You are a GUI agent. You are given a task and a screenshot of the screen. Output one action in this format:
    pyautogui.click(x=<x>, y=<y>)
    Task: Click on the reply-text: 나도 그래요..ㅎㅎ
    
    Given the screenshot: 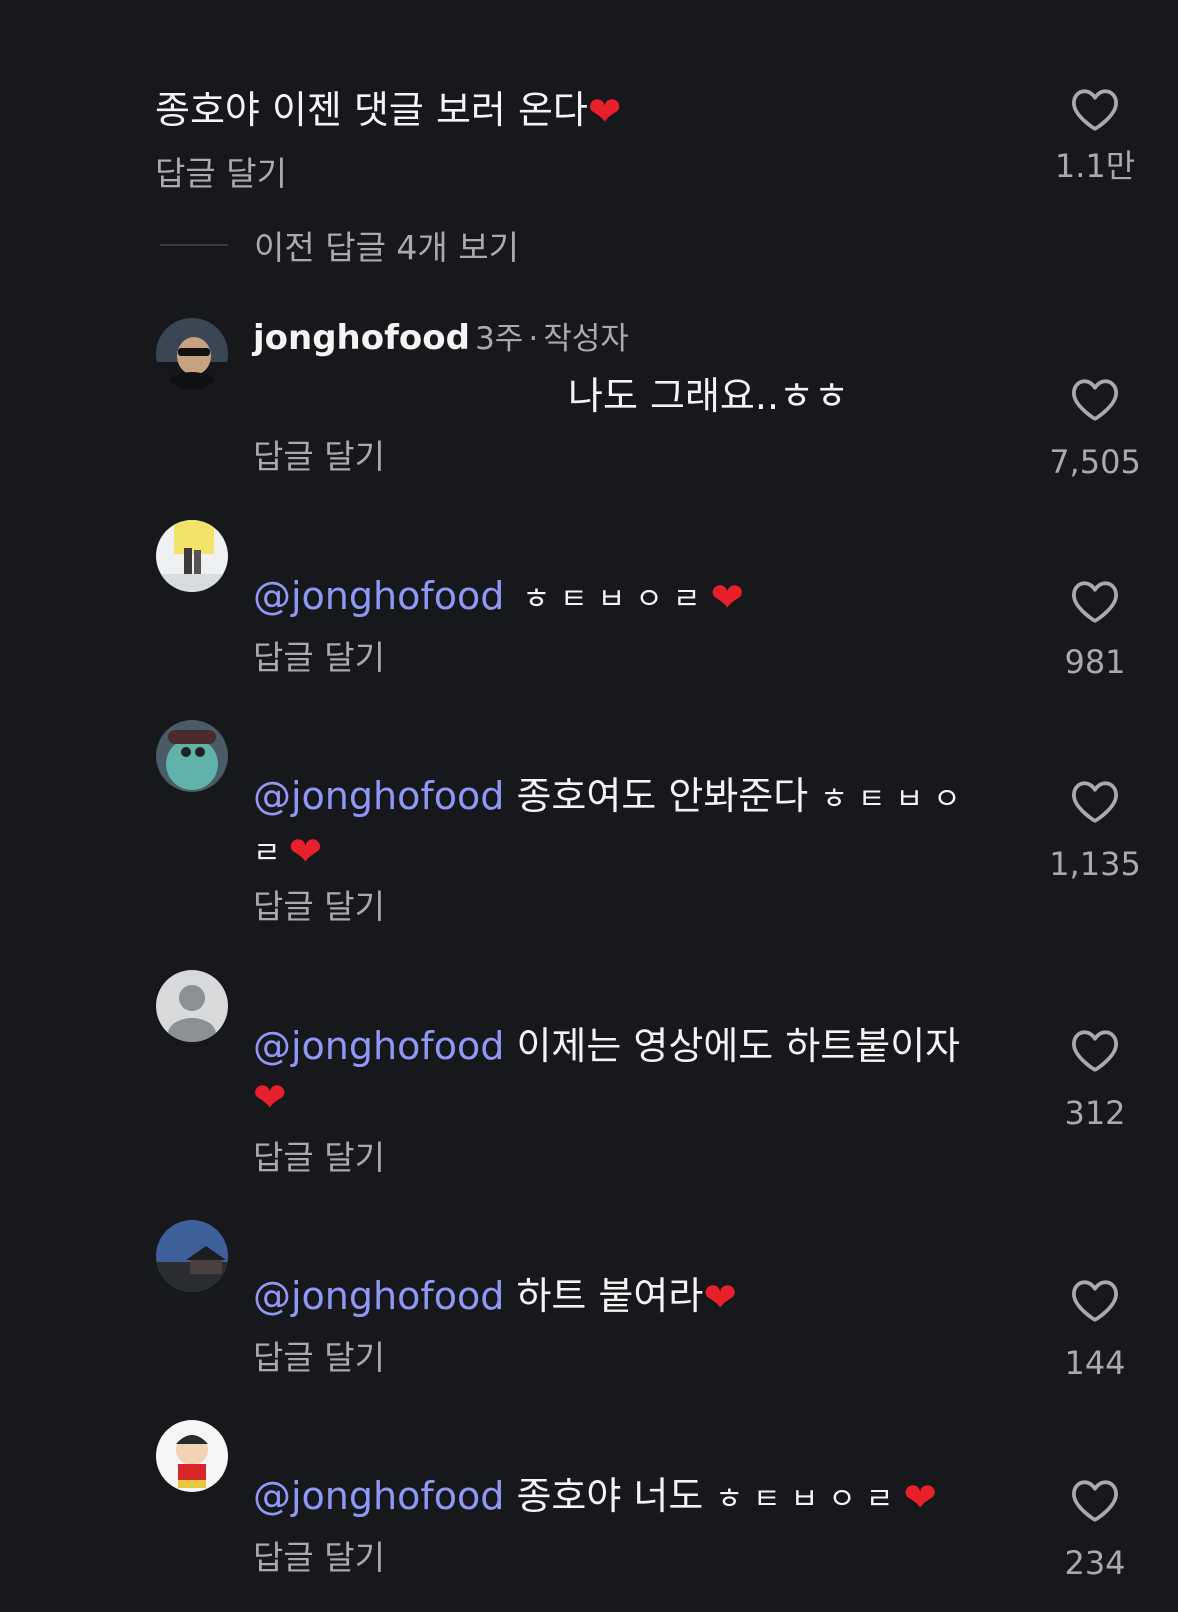 What is the action you would take?
    pyautogui.click(x=708, y=396)
    